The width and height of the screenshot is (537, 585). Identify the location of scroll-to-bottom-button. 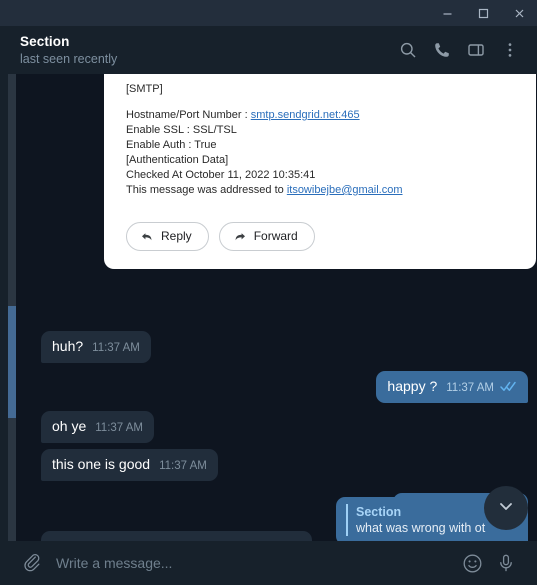
(506, 508).